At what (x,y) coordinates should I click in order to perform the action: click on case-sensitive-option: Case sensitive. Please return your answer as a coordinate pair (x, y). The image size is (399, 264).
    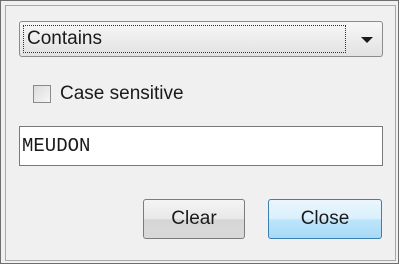
    Looking at the image, I should click on (108, 94).